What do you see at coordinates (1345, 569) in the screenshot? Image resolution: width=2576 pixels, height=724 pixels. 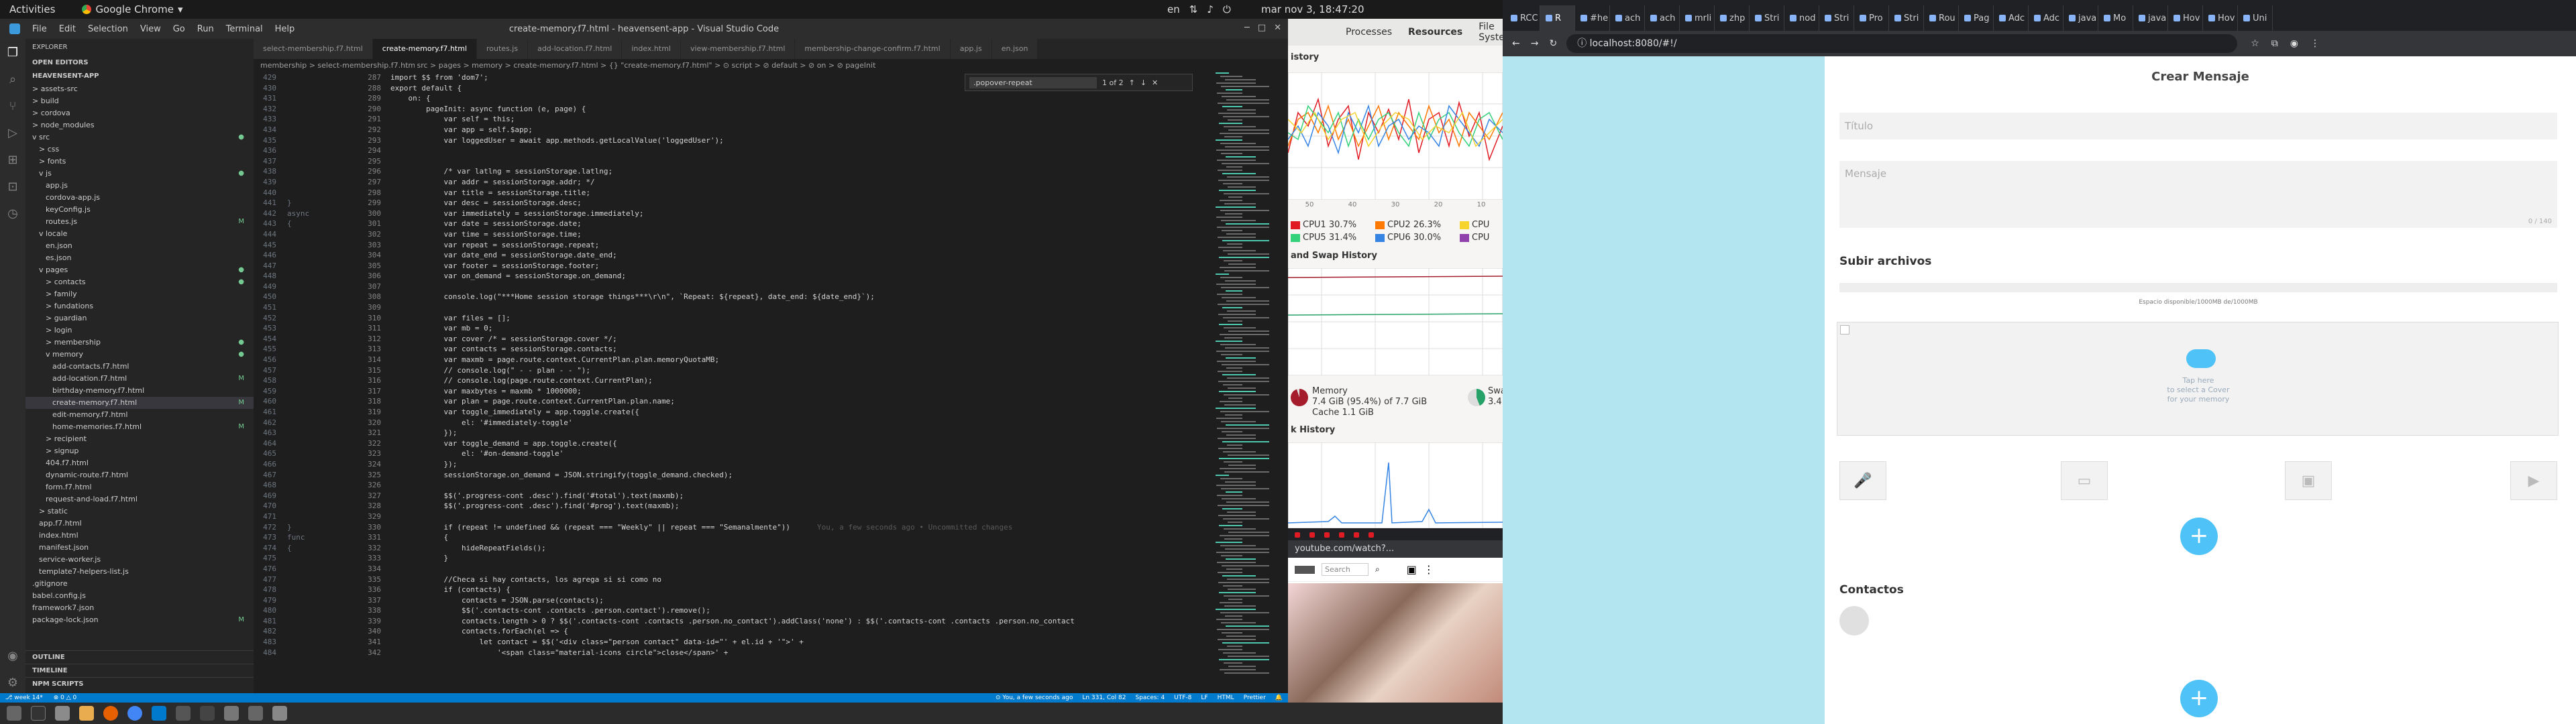 I see `yt-search-input: Search` at bounding box center [1345, 569].